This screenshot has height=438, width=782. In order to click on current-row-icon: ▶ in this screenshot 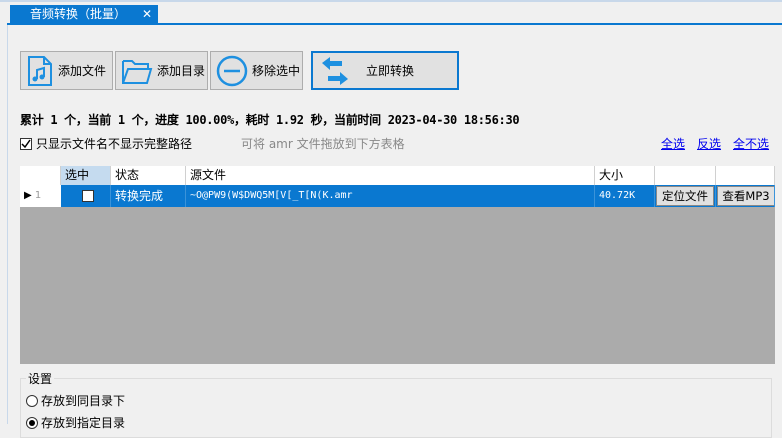, I will do `click(28, 195)`.